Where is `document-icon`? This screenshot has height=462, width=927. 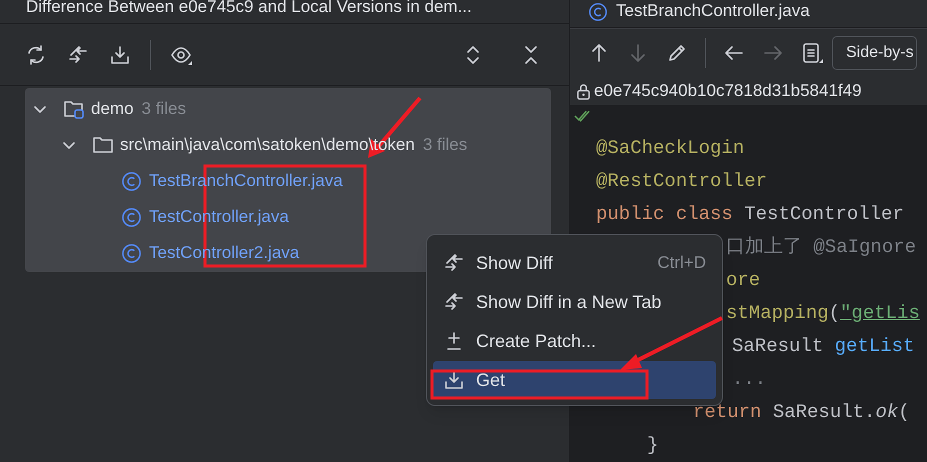
document-icon is located at coordinates (812, 53).